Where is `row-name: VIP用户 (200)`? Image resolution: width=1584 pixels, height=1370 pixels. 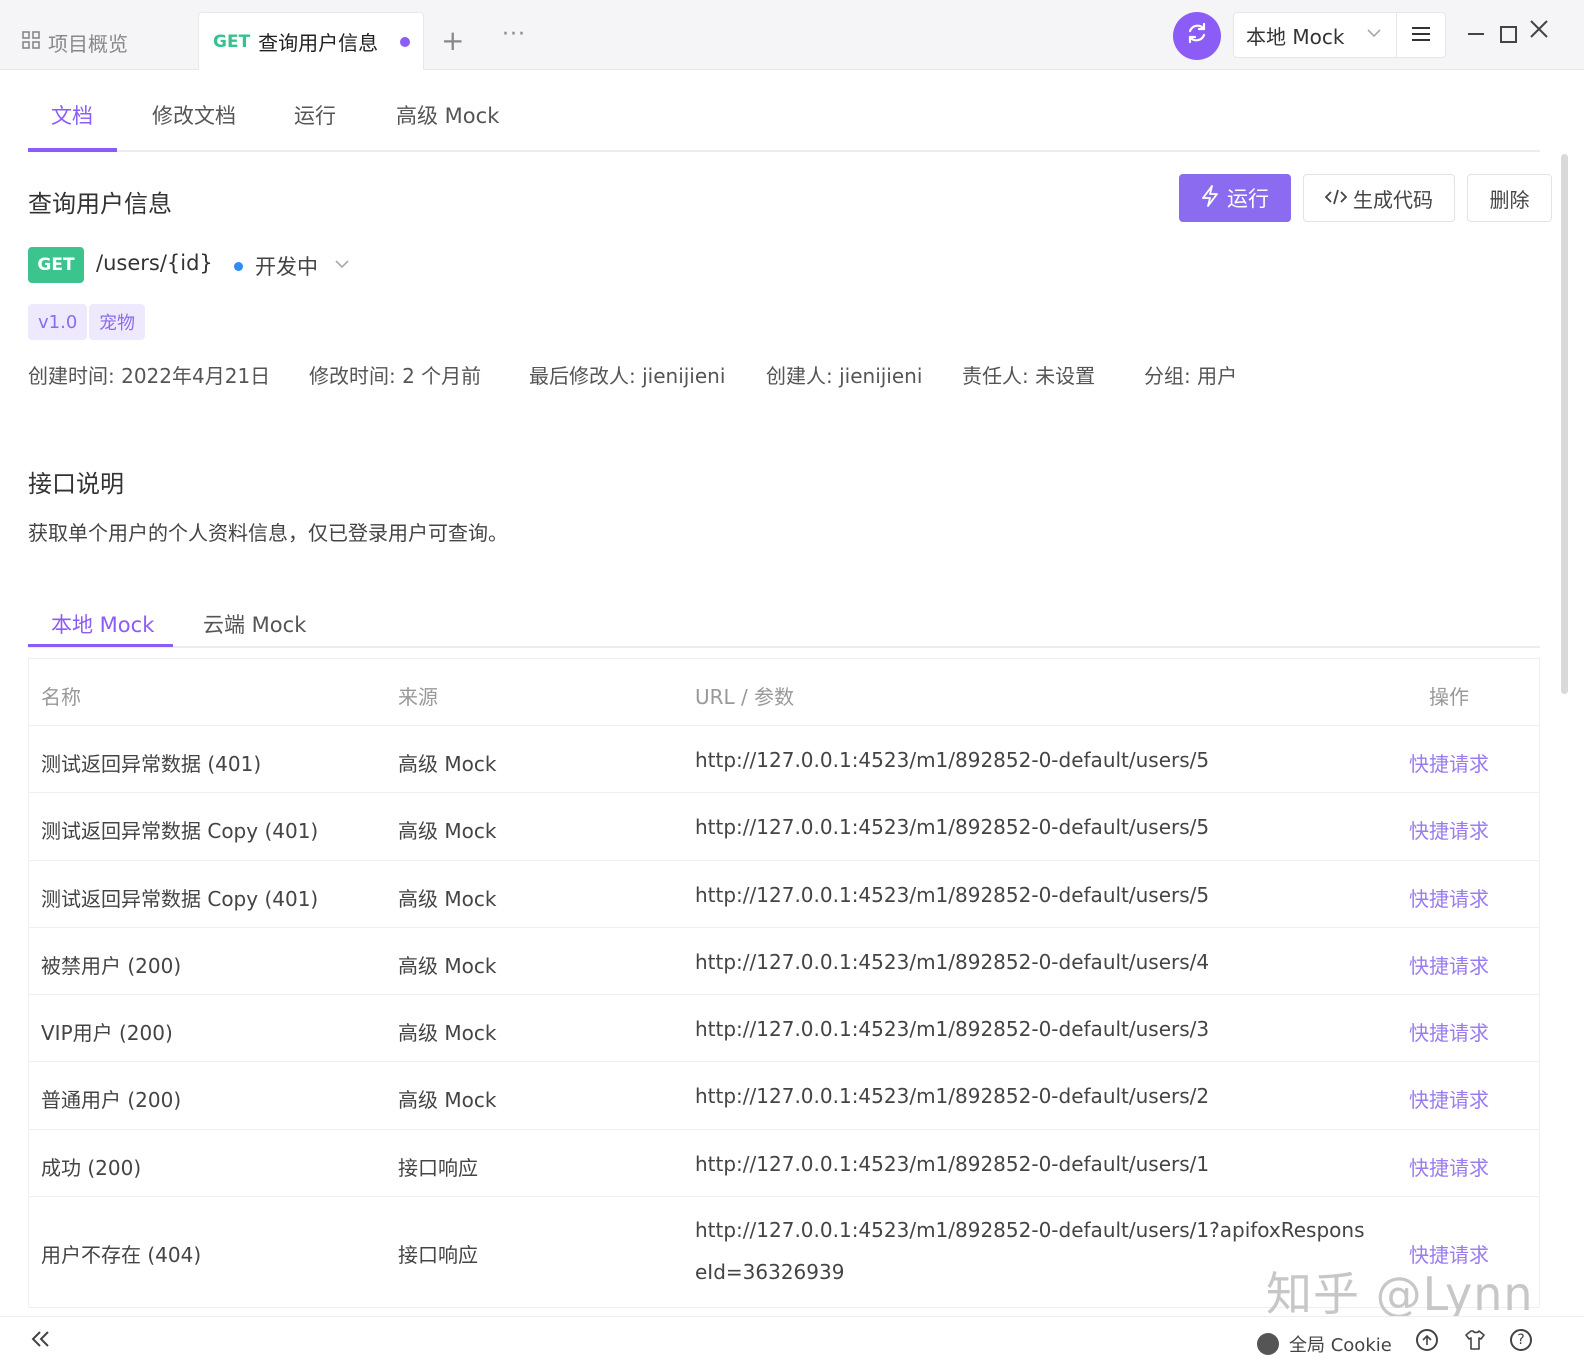
row-name: VIP用户 (200) is located at coordinates (107, 1033).